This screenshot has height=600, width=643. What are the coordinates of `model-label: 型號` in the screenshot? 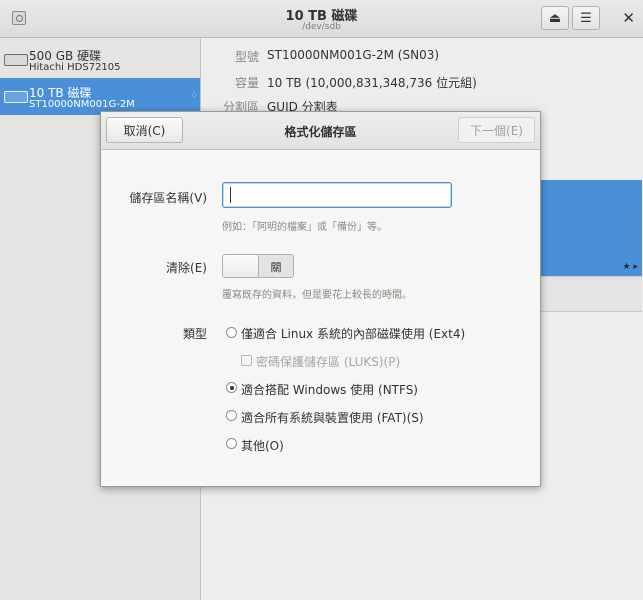 It's located at (246, 57).